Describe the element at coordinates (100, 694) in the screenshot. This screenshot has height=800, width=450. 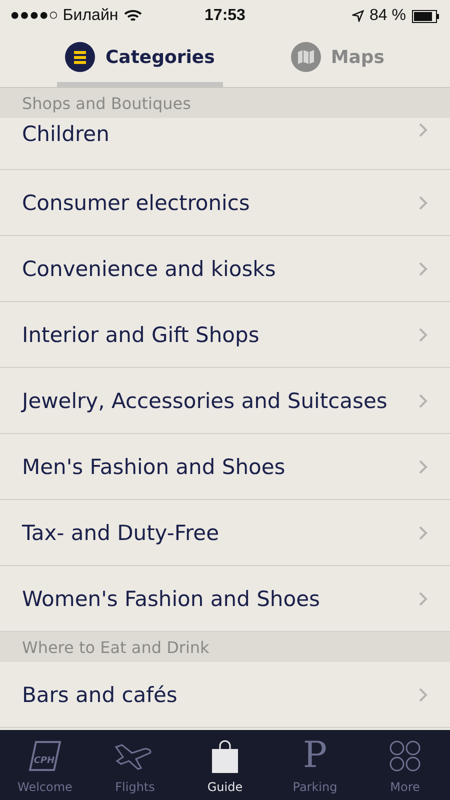
I see `category-label: Bars and cafés` at that location.